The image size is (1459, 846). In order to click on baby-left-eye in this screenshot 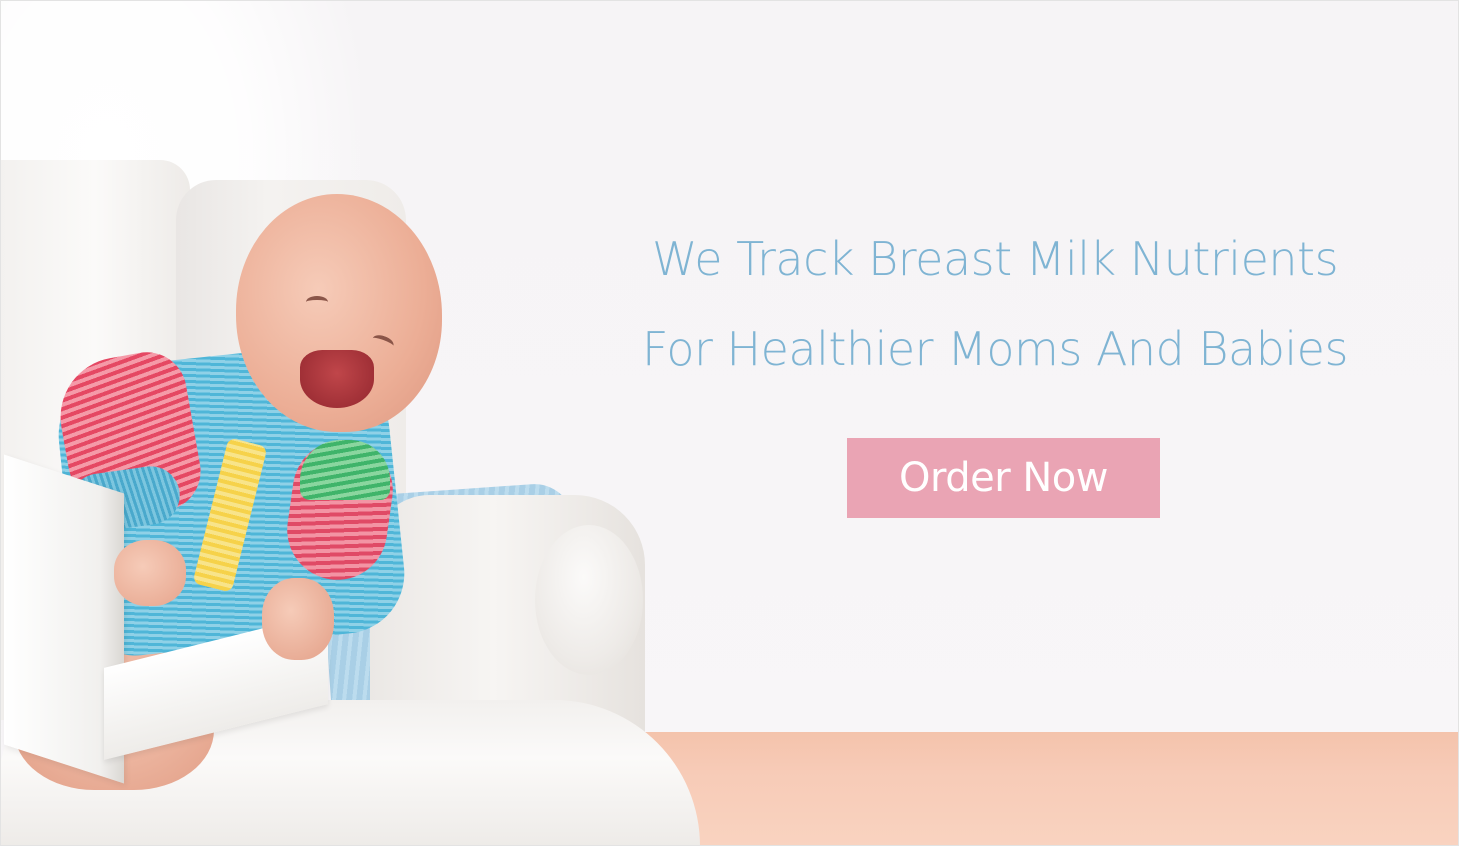, I will do `click(317, 302)`.